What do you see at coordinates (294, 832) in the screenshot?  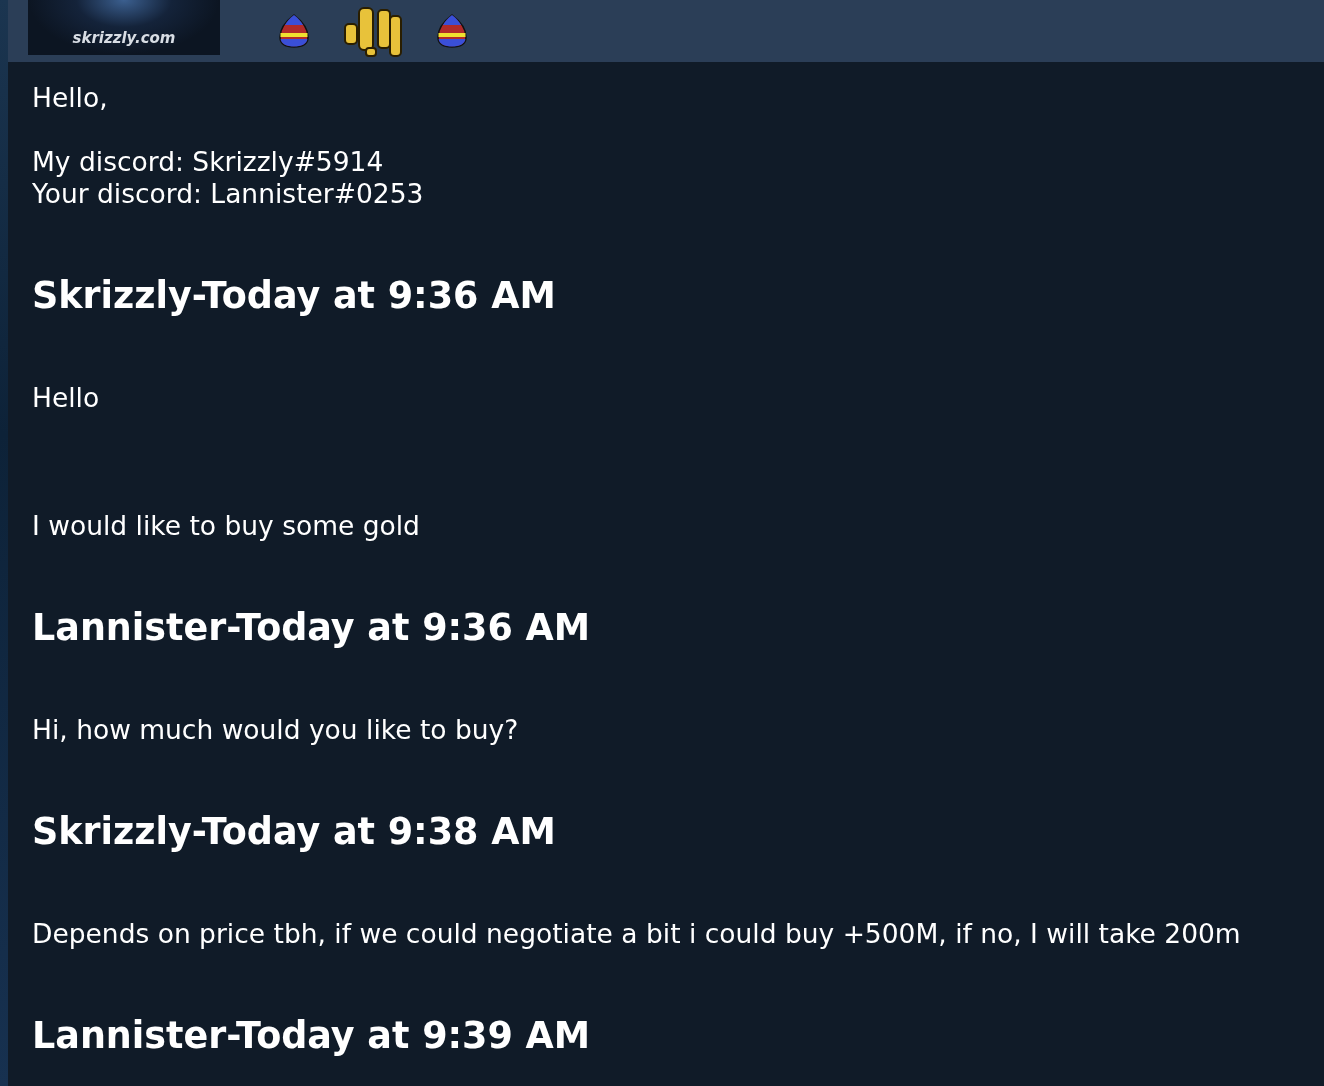 I see `message-author-heading: Skrizzly-Today at 9:38 AM` at bounding box center [294, 832].